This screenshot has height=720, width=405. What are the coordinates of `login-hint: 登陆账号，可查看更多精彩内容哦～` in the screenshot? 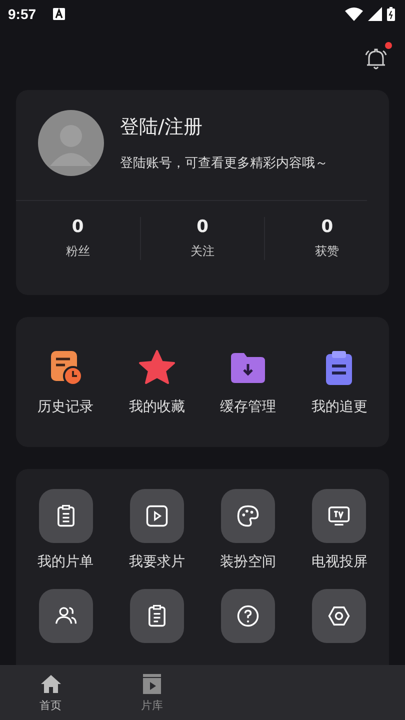 It's located at (224, 163).